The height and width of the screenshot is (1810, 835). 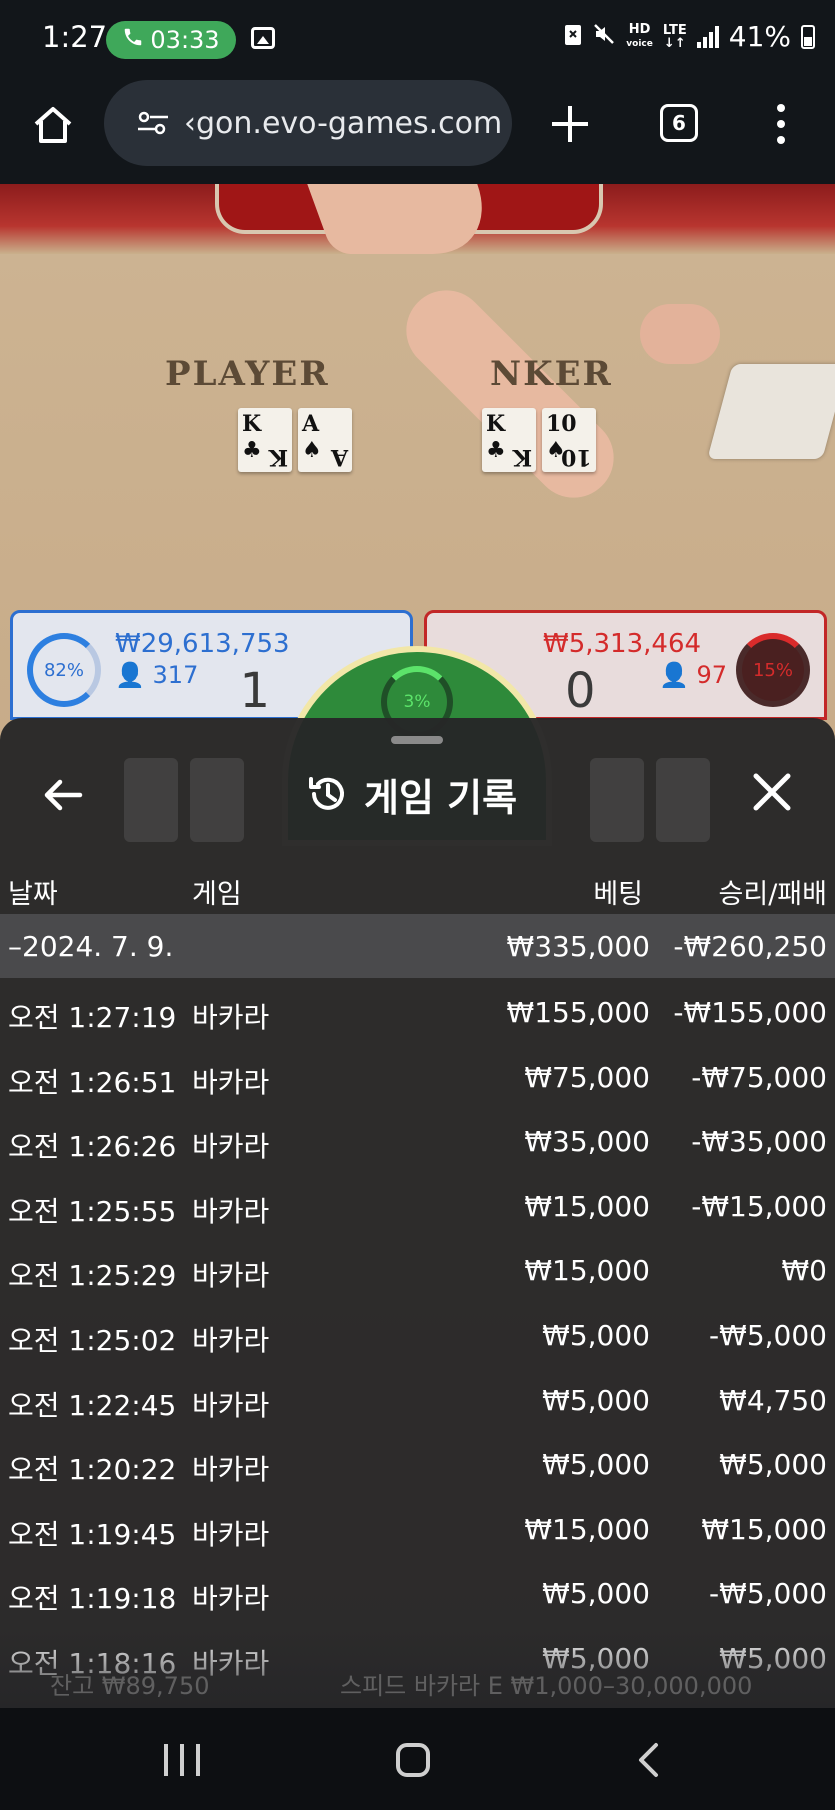 I want to click on player-score: 1, so click(x=254, y=691).